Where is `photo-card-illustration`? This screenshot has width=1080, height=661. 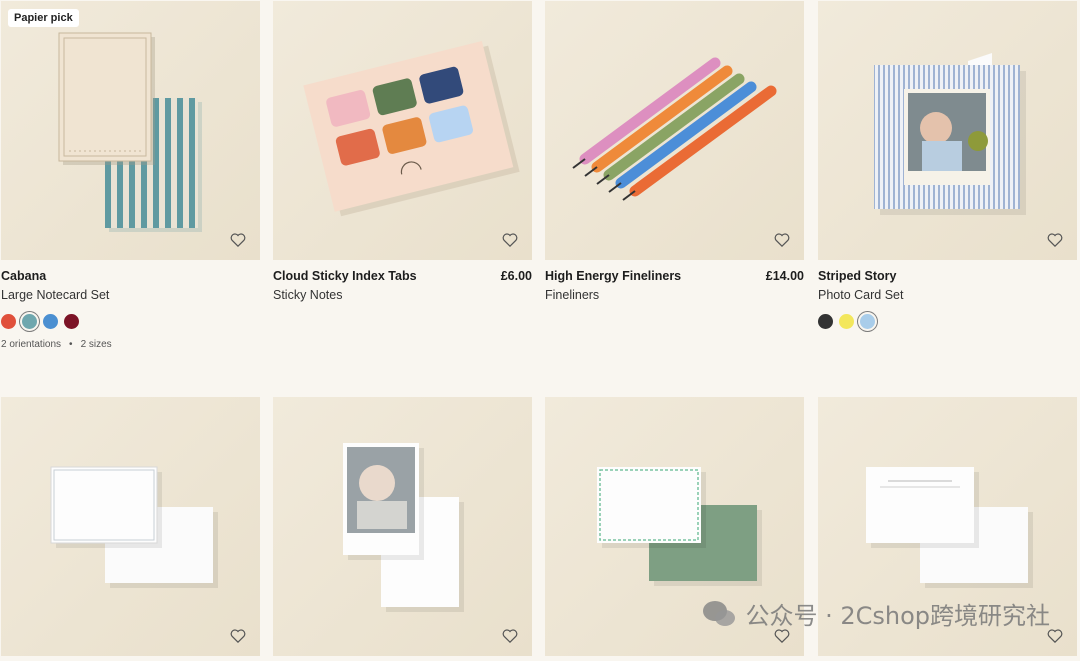
photo-card-illustration is located at coordinates (950, 134).